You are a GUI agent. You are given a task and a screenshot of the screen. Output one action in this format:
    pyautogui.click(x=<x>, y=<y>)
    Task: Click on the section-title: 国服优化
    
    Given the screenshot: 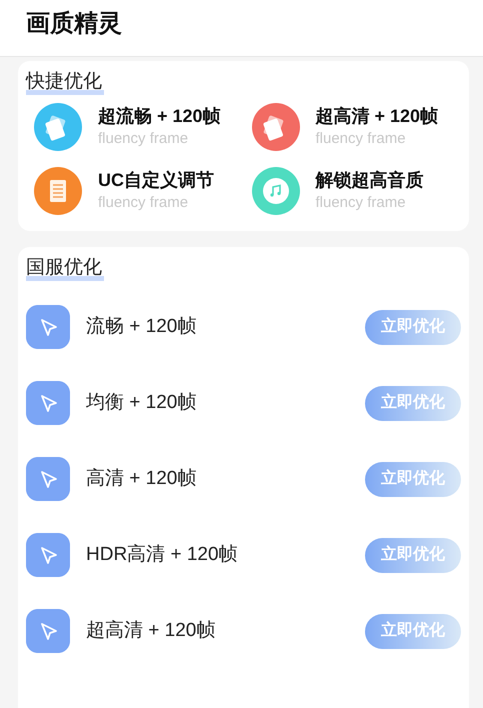 What is the action you would take?
    pyautogui.click(x=65, y=268)
    